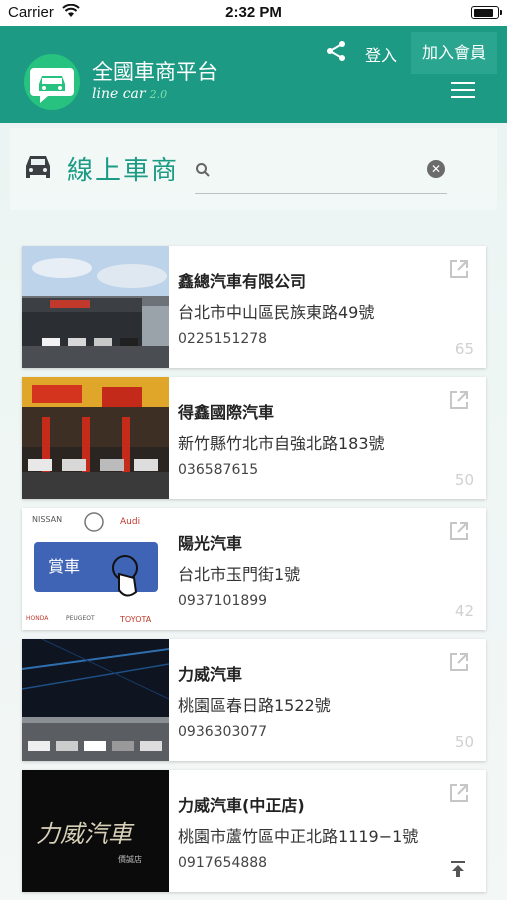 This screenshot has height=900, width=507. I want to click on liwei-logo-text: 力威汽車, so click(85, 834).